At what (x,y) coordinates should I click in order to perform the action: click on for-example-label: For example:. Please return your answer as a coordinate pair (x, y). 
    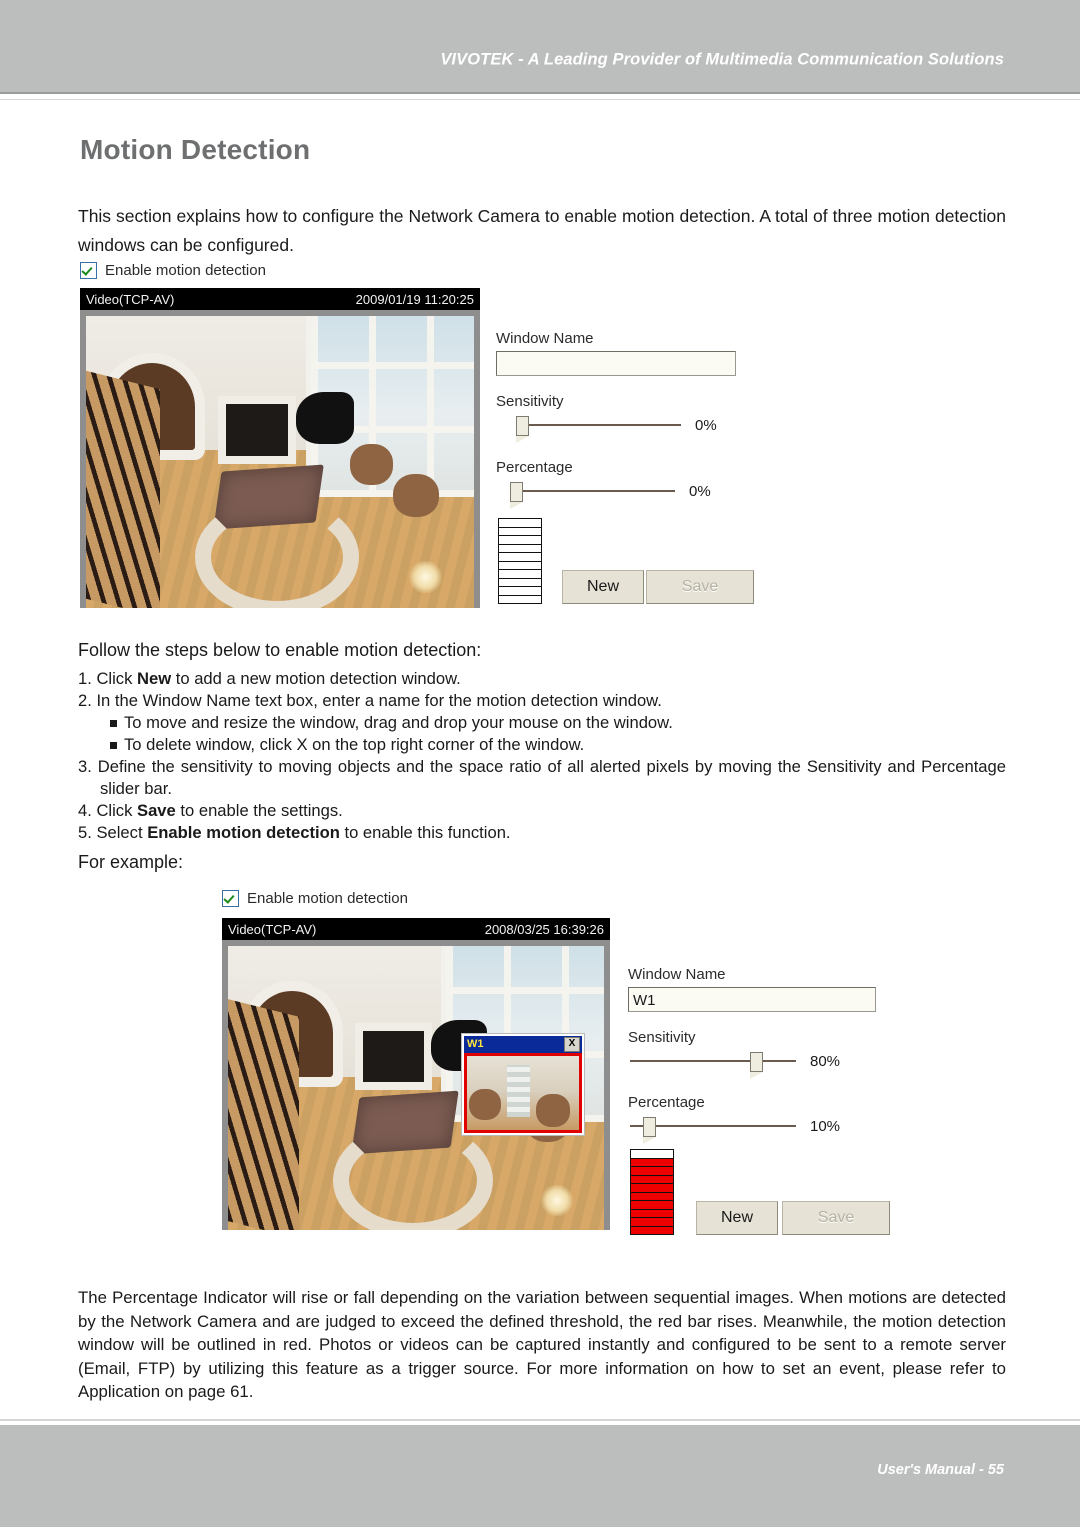
    Looking at the image, I should click on (131, 862).